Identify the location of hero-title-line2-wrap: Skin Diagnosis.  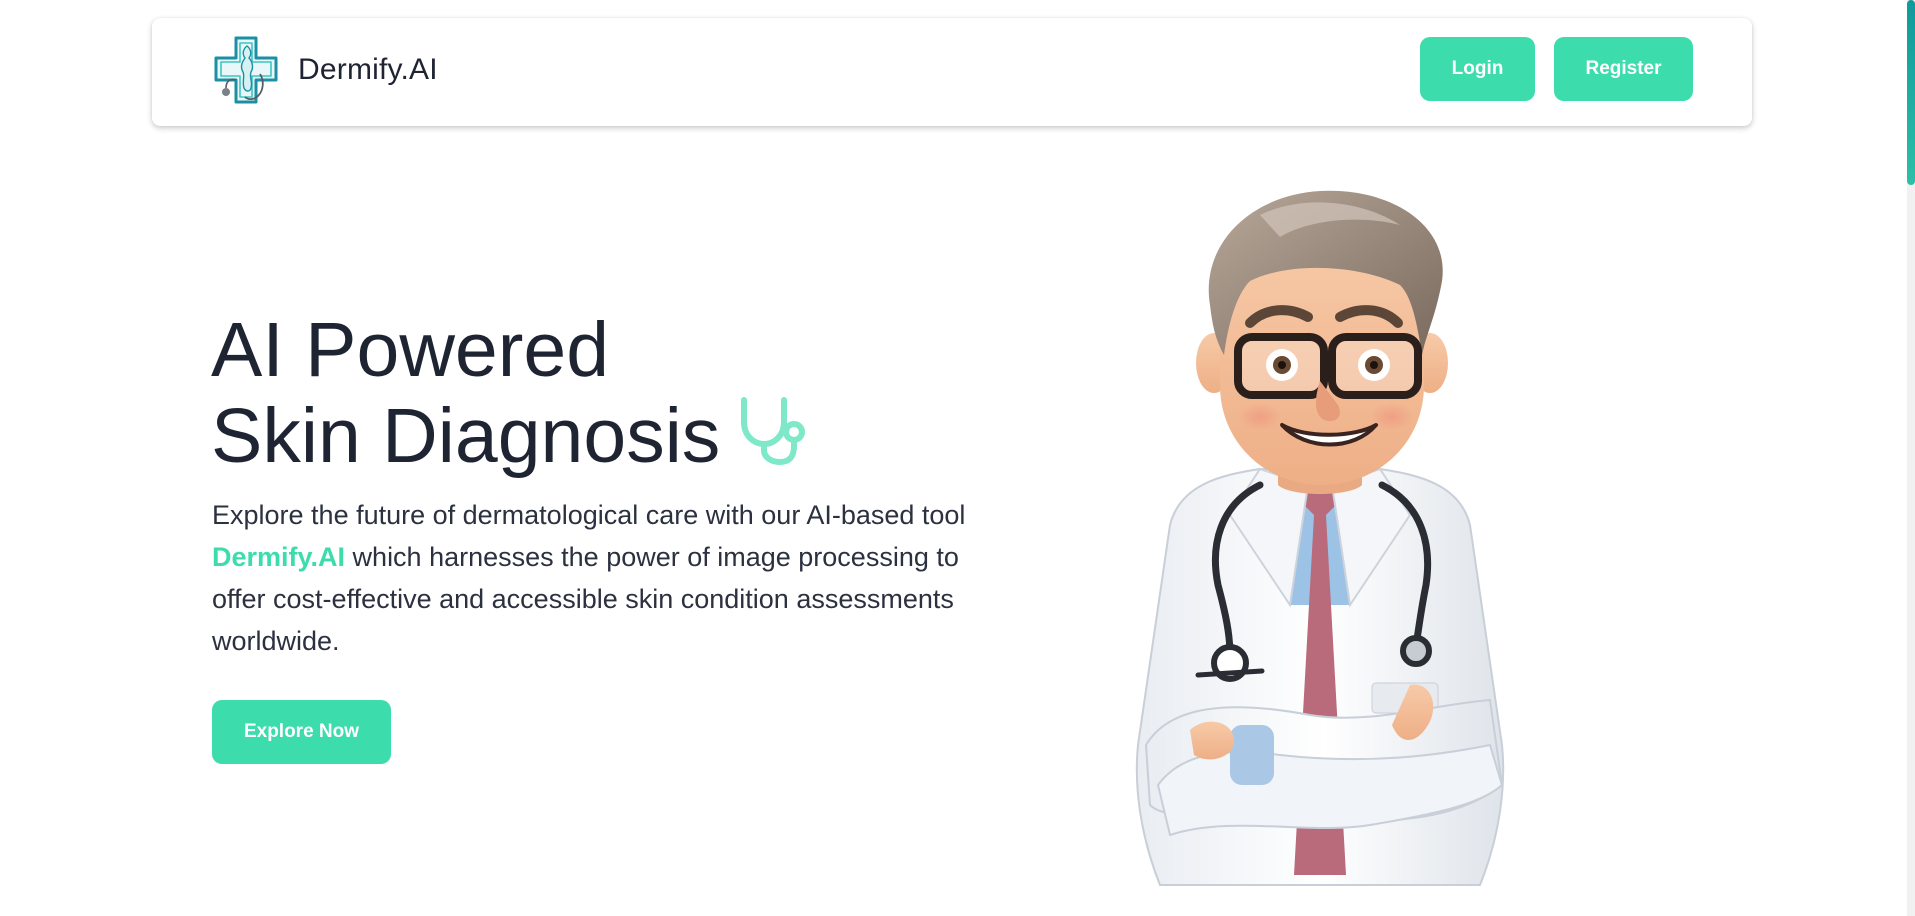
(509, 436).